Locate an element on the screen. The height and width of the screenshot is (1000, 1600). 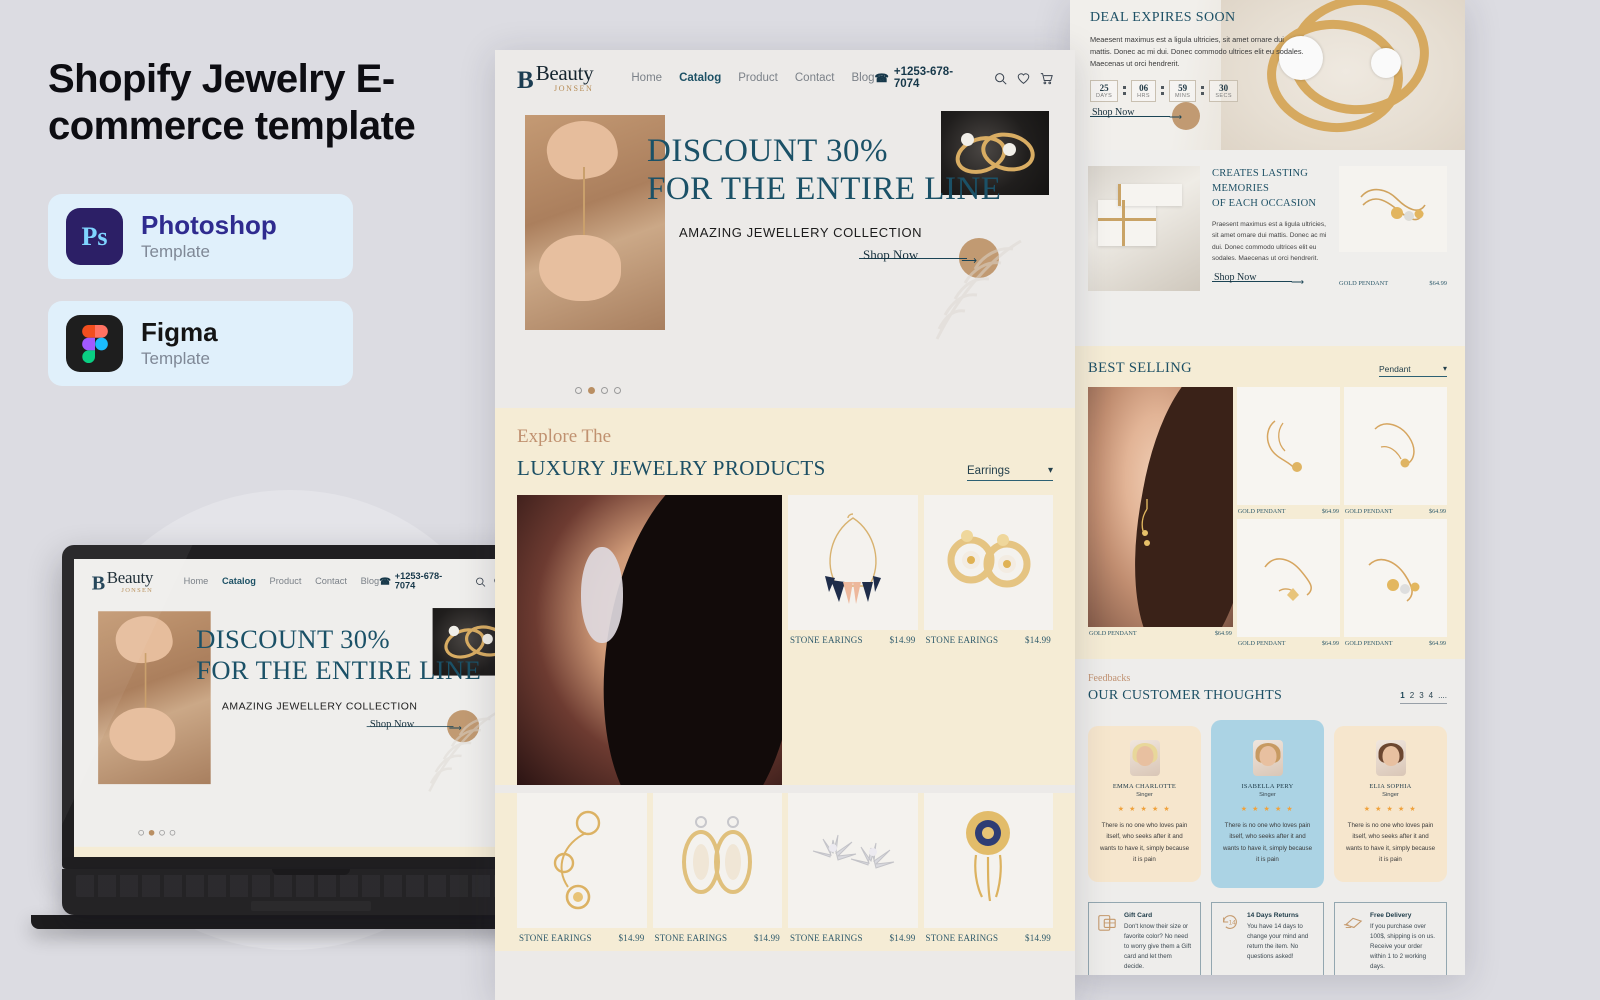
delivery-icon is located at coordinates (1353, 942).